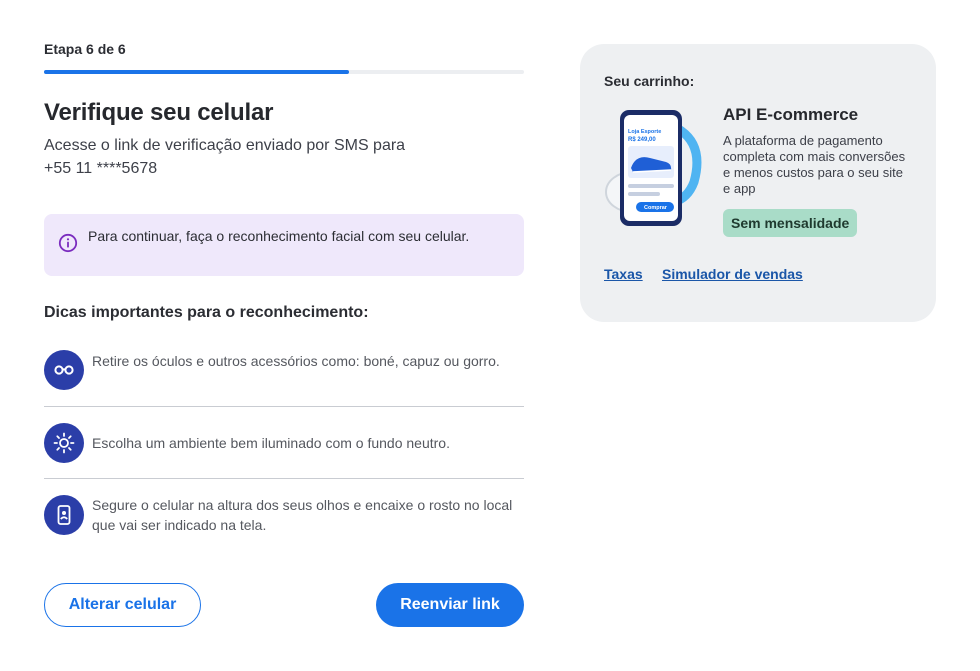 The image size is (980, 671). What do you see at coordinates (732, 274) in the screenshot?
I see `sales-simulator-link: Simulador de vendas` at bounding box center [732, 274].